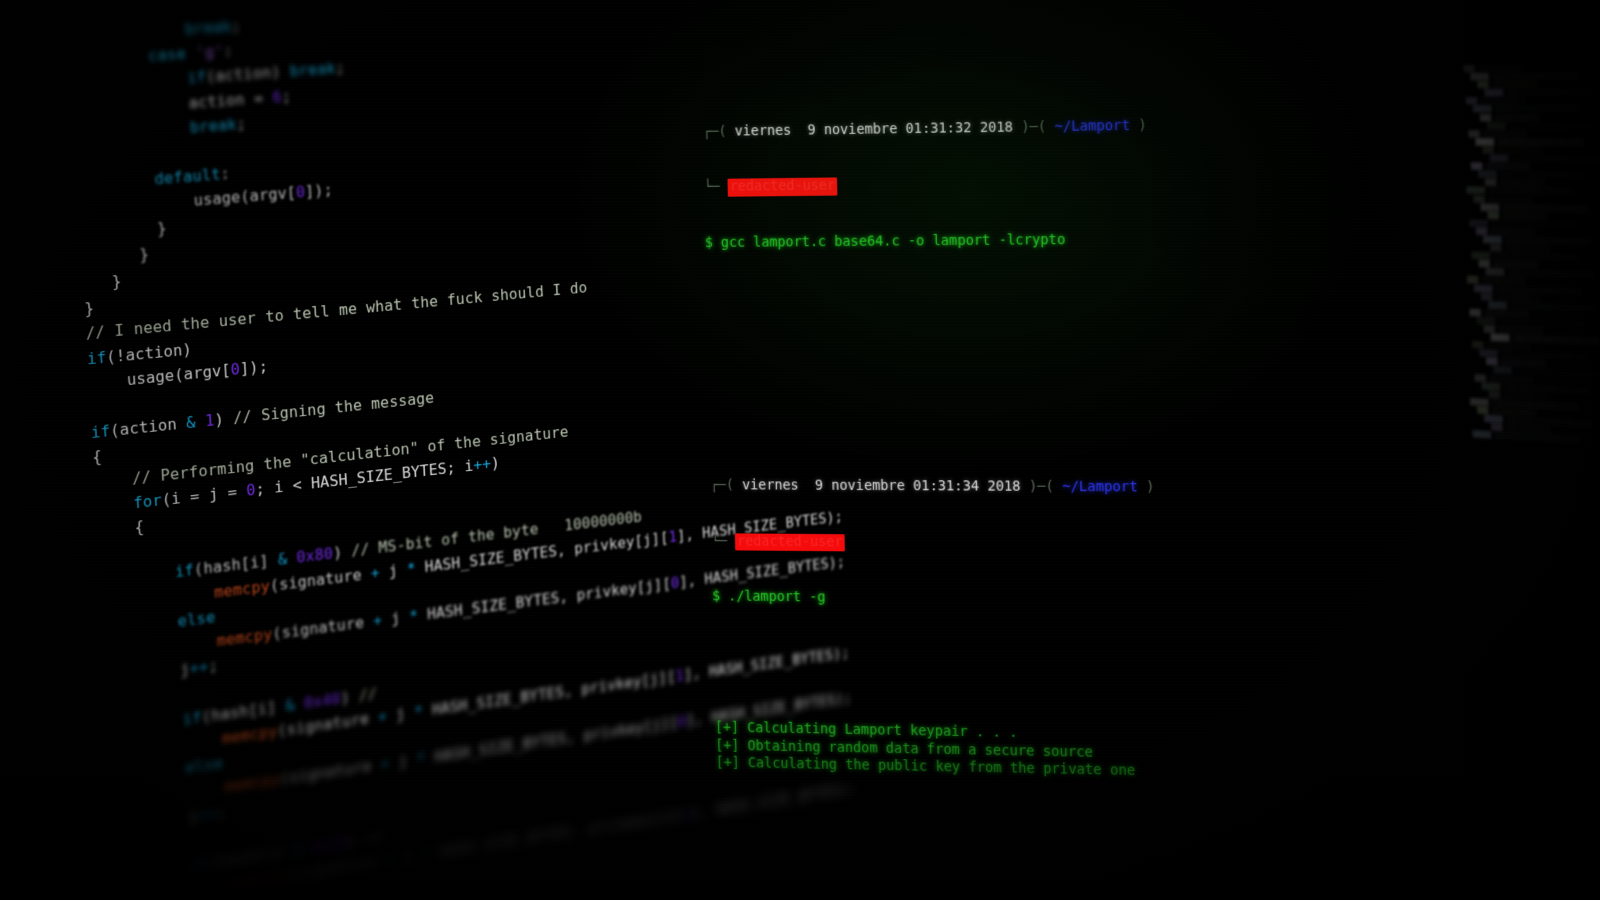 The width and height of the screenshot is (1600, 900). I want to click on code-token: case, so click(167, 55).